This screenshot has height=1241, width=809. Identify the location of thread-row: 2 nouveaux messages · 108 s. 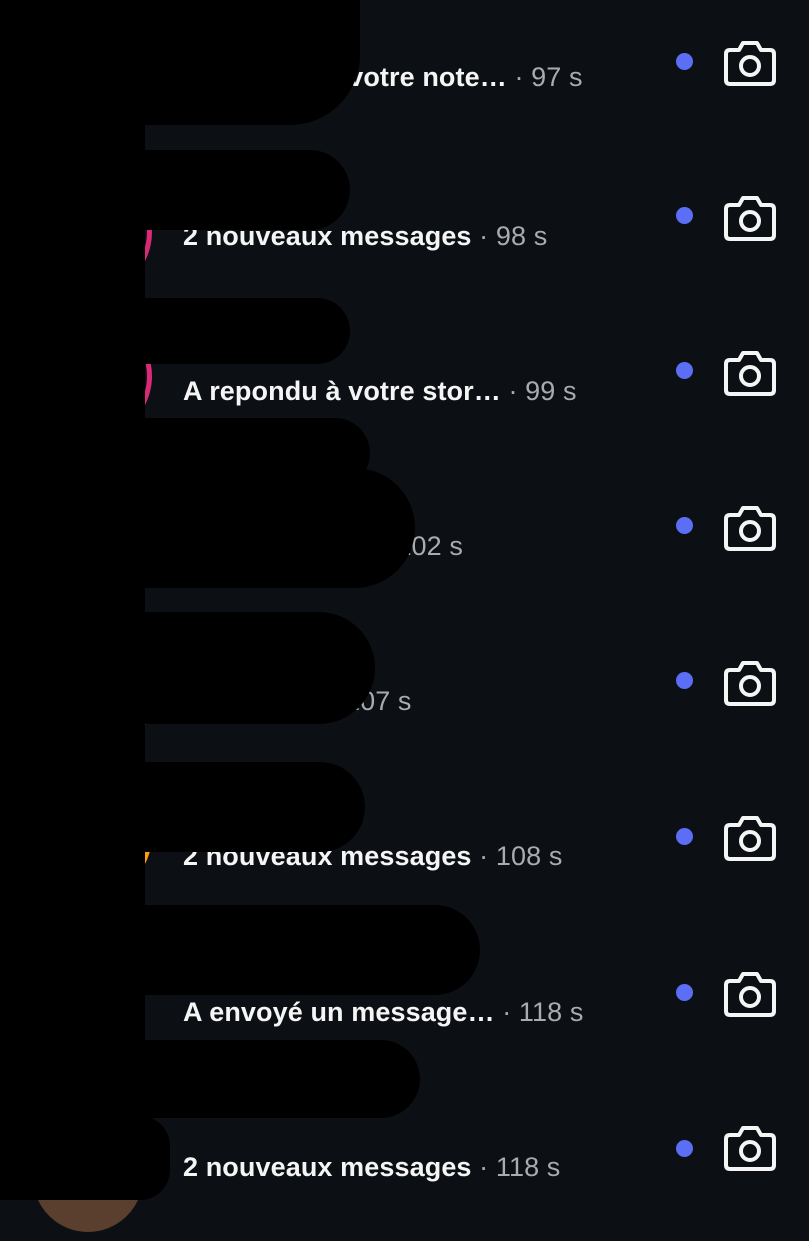
(404, 850).